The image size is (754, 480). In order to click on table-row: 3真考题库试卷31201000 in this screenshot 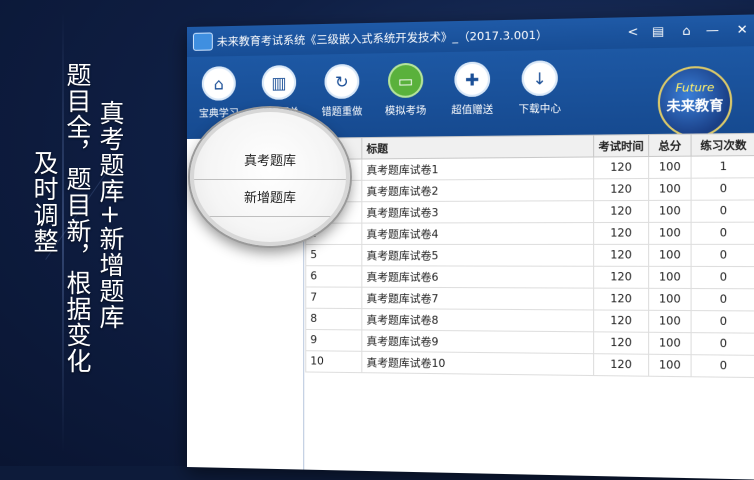, I will do `click(529, 211)`.